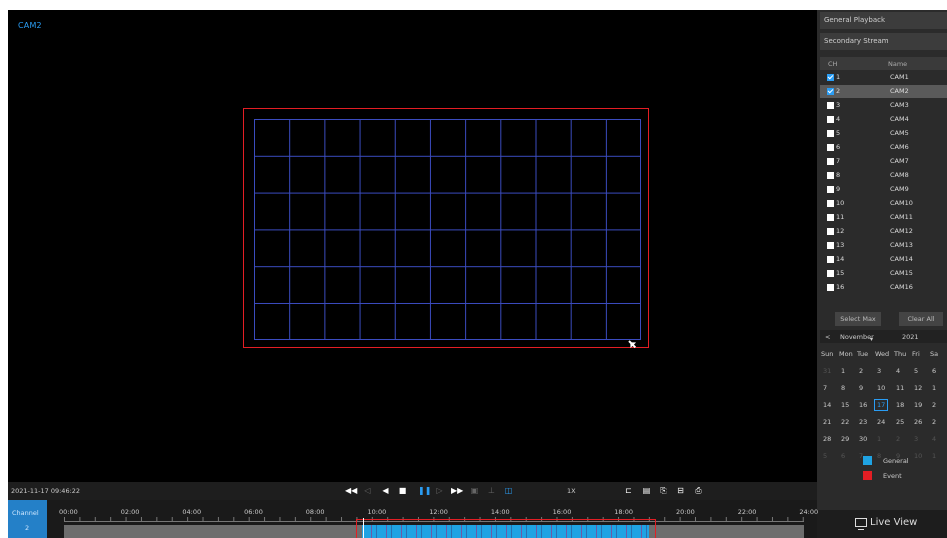 This screenshot has width=947, height=538. Describe the element at coordinates (883, 20) in the screenshot. I see `playback-mode-select: General Playback` at that location.